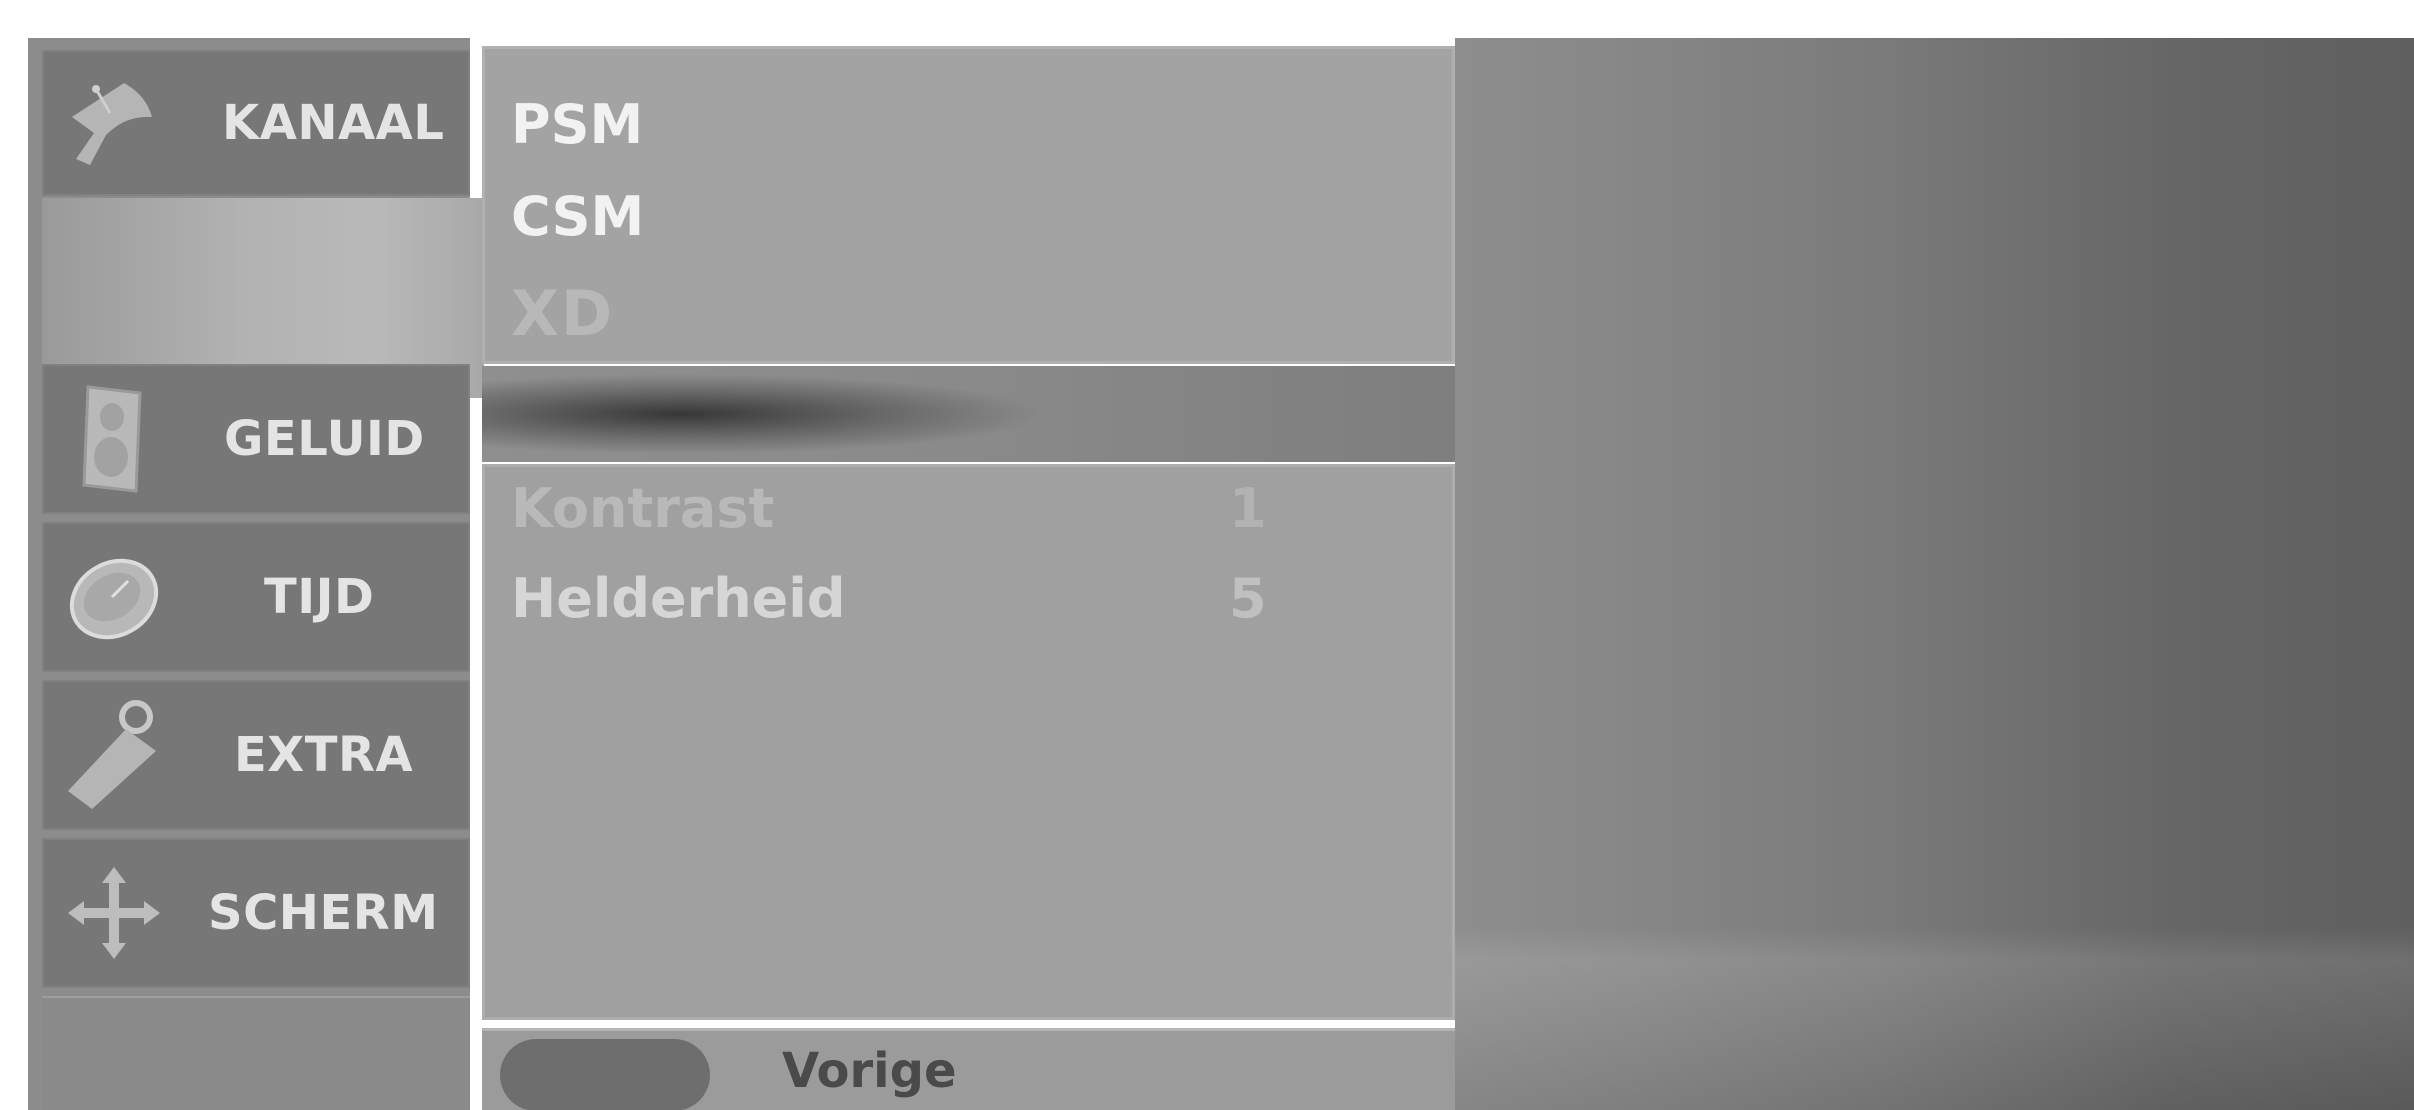 The height and width of the screenshot is (1110, 2414). I want to click on submenu-panel: PSM CSM XD, so click(968, 205).